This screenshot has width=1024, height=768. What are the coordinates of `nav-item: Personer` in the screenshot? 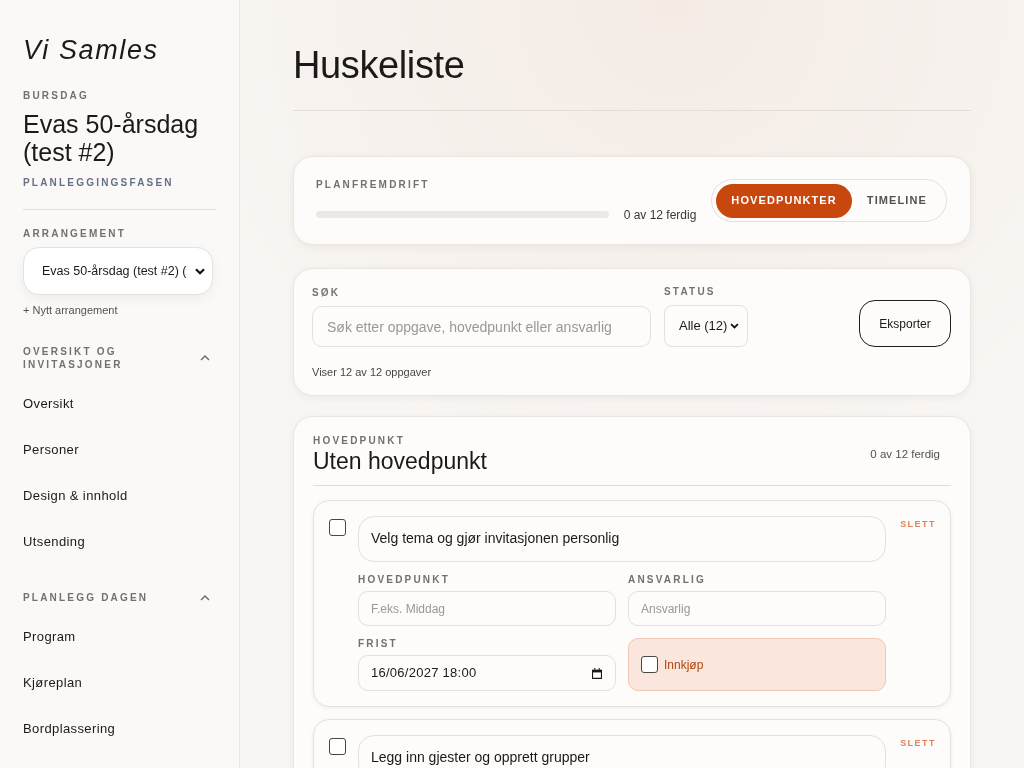 It's located at (119, 450).